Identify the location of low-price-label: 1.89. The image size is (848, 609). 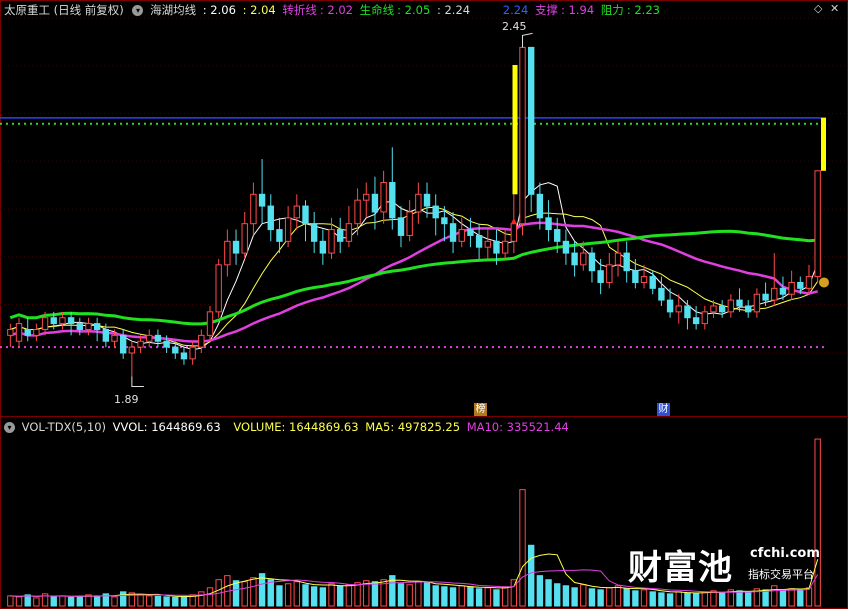
(126, 399).